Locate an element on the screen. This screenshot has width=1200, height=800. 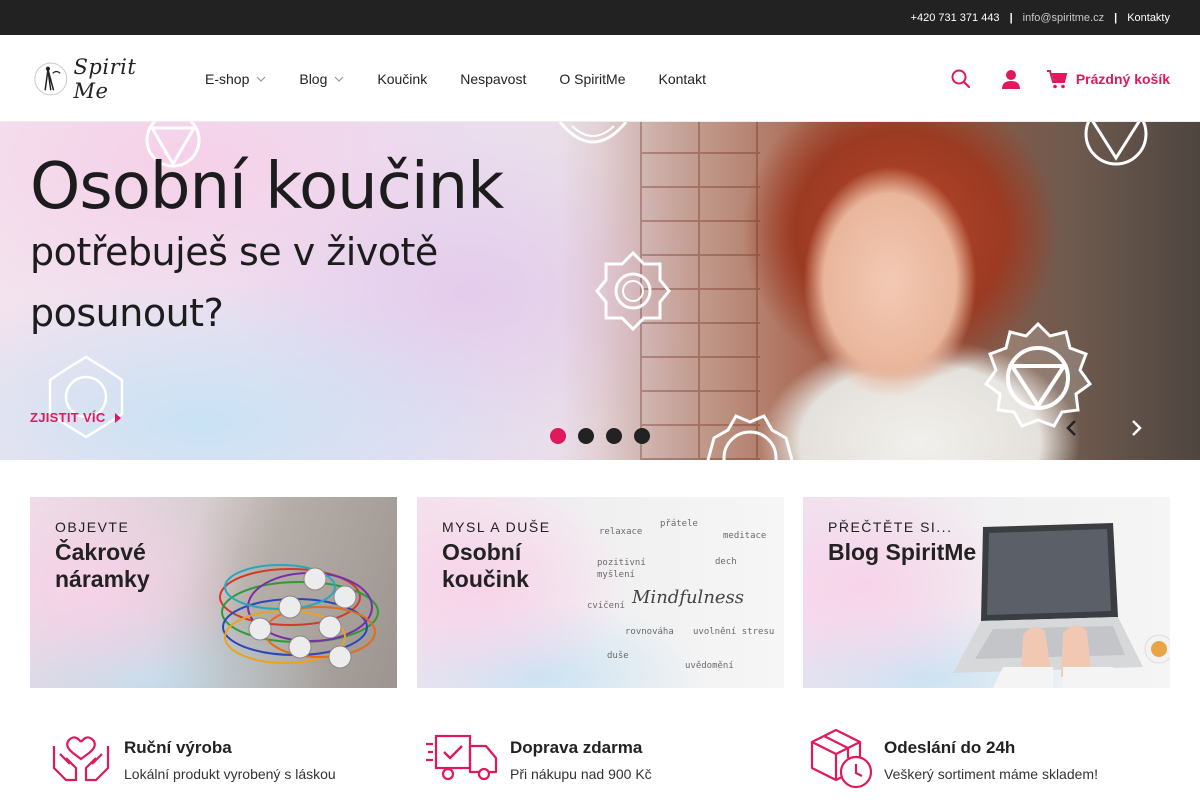
cart-button: Prázdný košík is located at coordinates (1108, 79).